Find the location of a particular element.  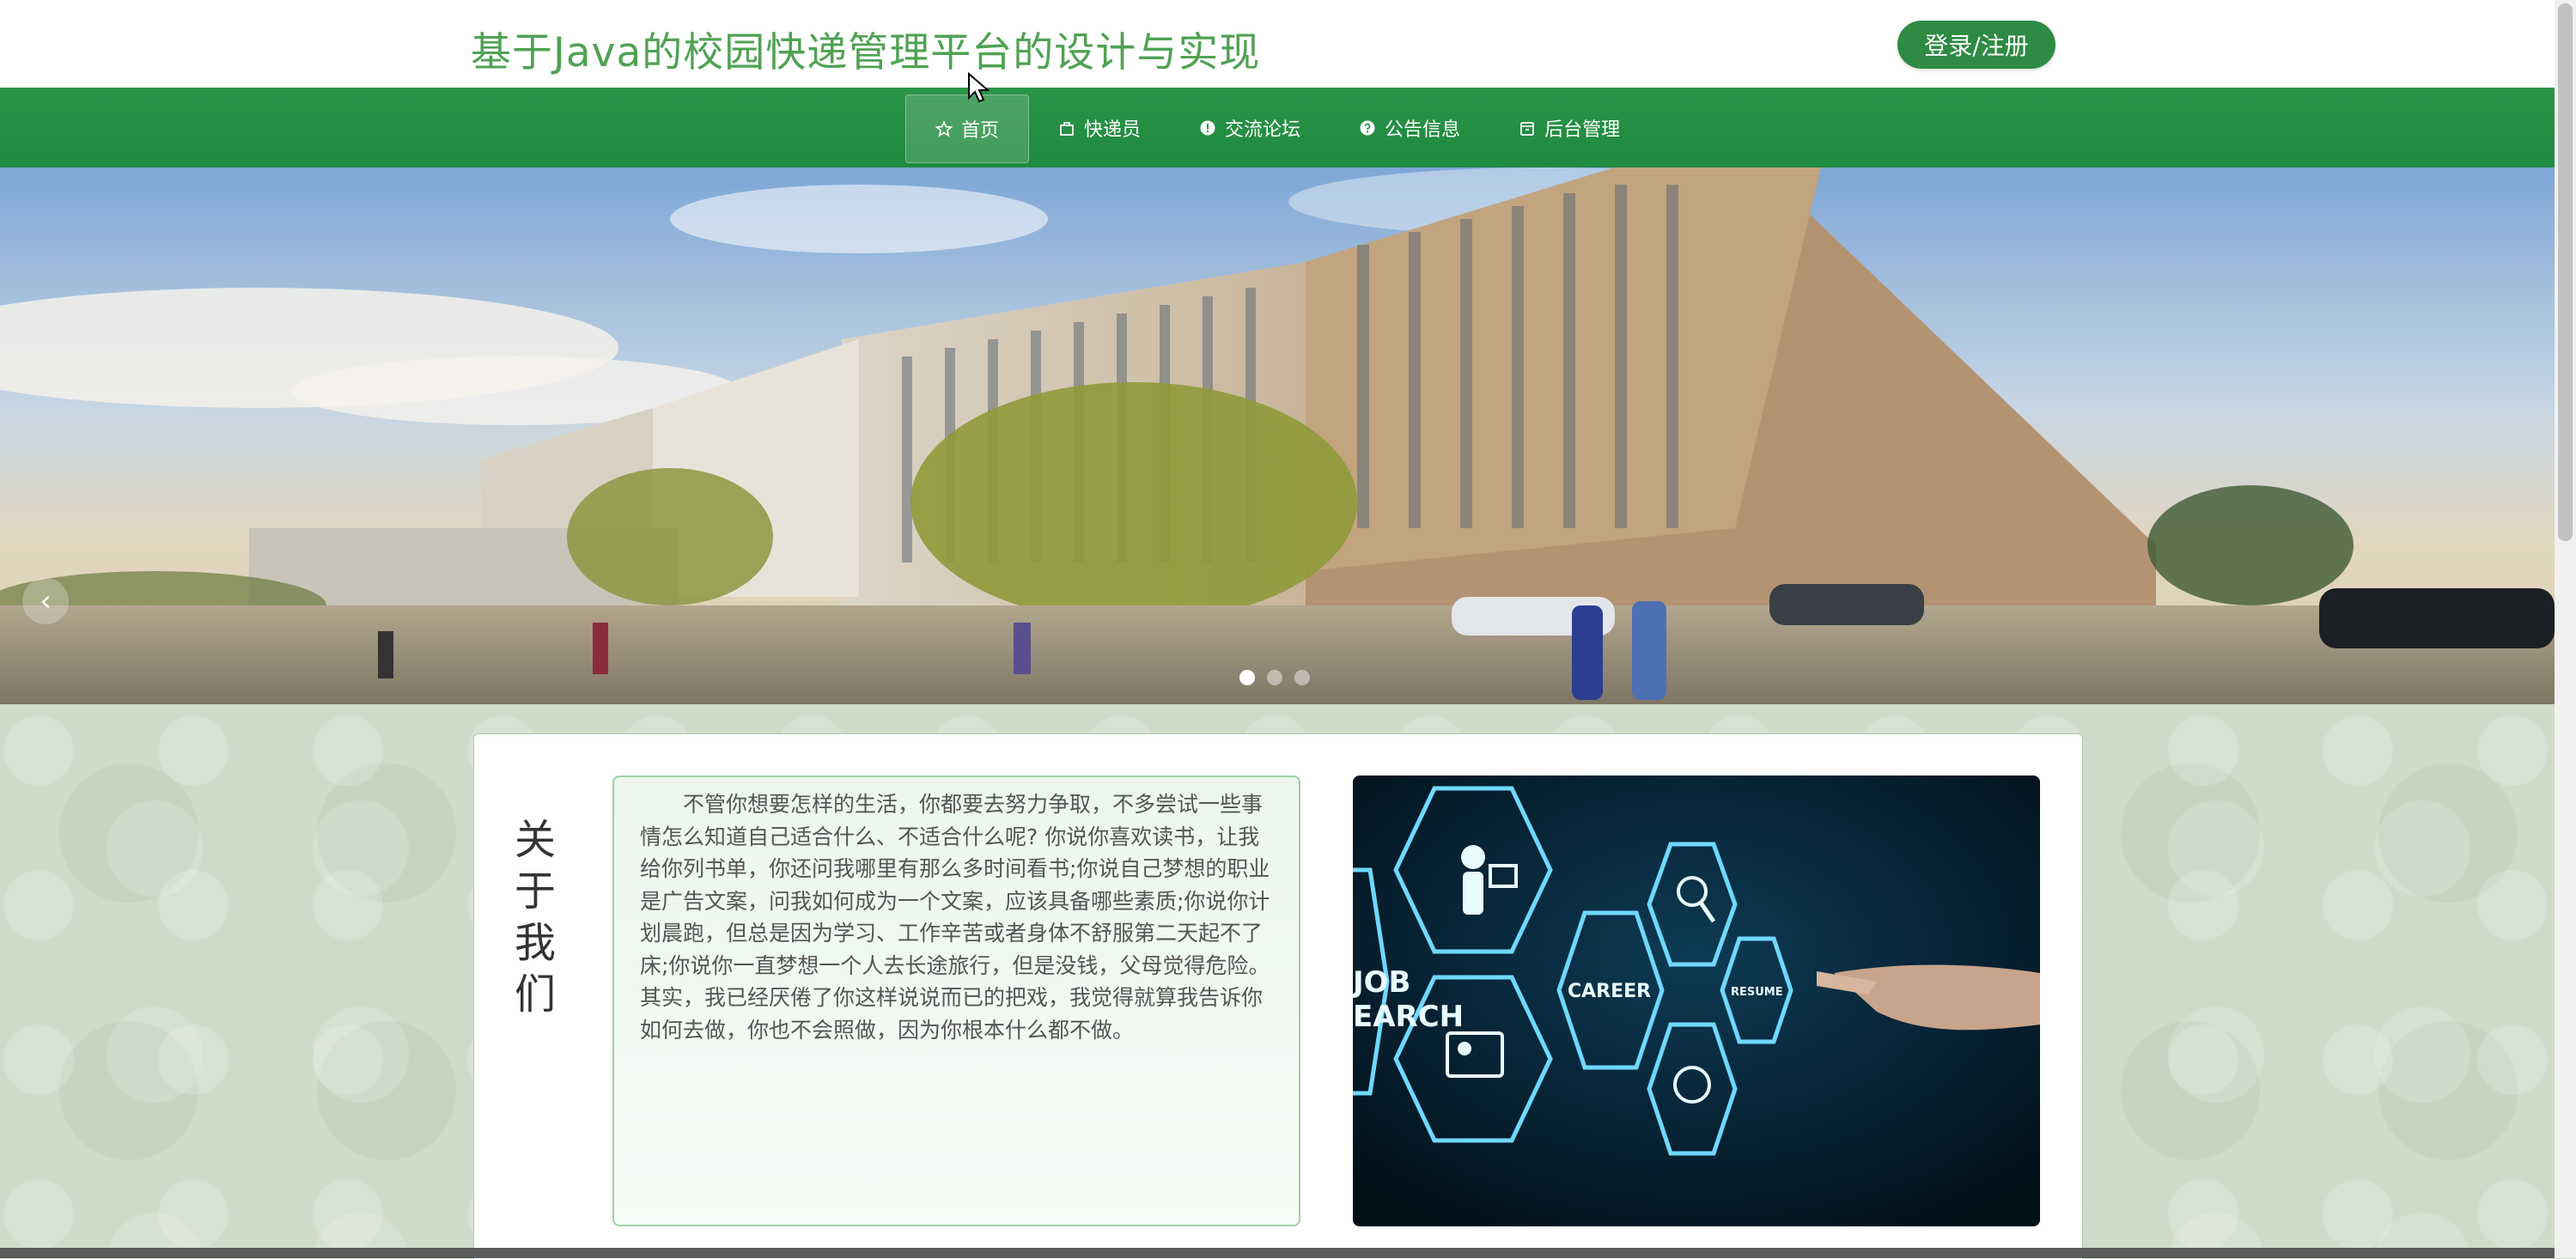

carousel-indicators is located at coordinates (1274, 677).